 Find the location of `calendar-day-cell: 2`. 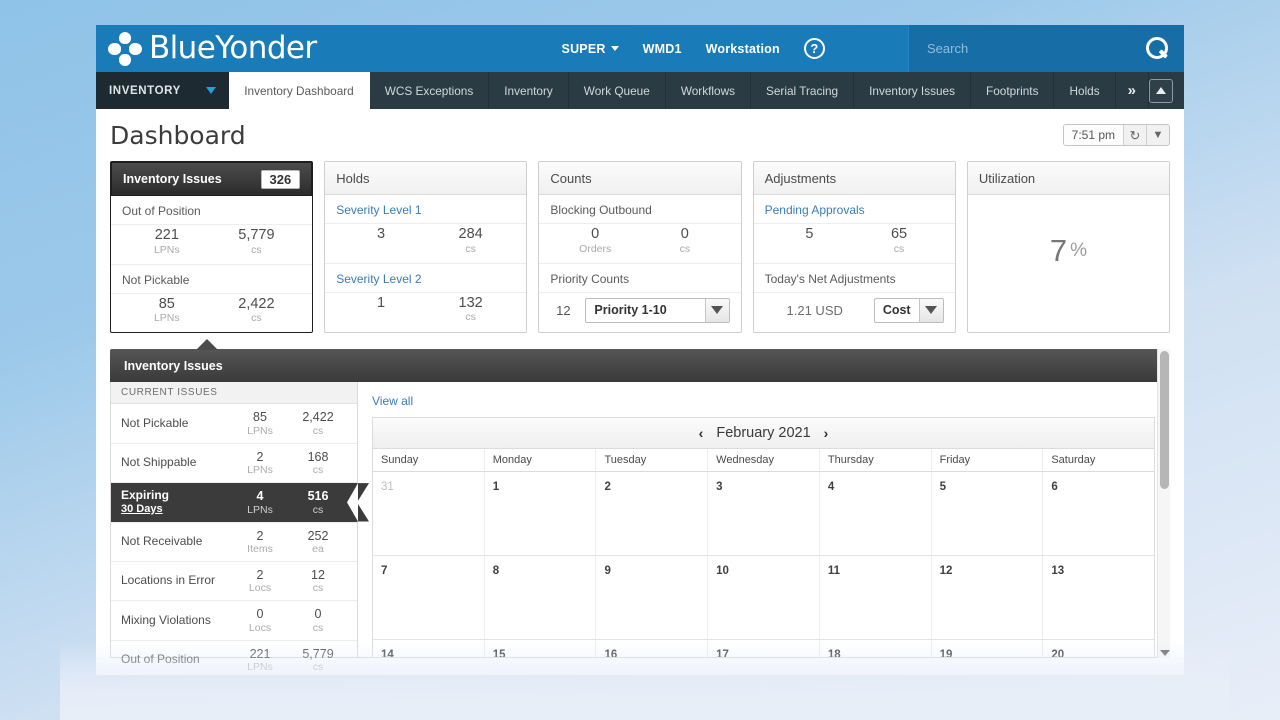

calendar-day-cell: 2 is located at coordinates (652, 514).